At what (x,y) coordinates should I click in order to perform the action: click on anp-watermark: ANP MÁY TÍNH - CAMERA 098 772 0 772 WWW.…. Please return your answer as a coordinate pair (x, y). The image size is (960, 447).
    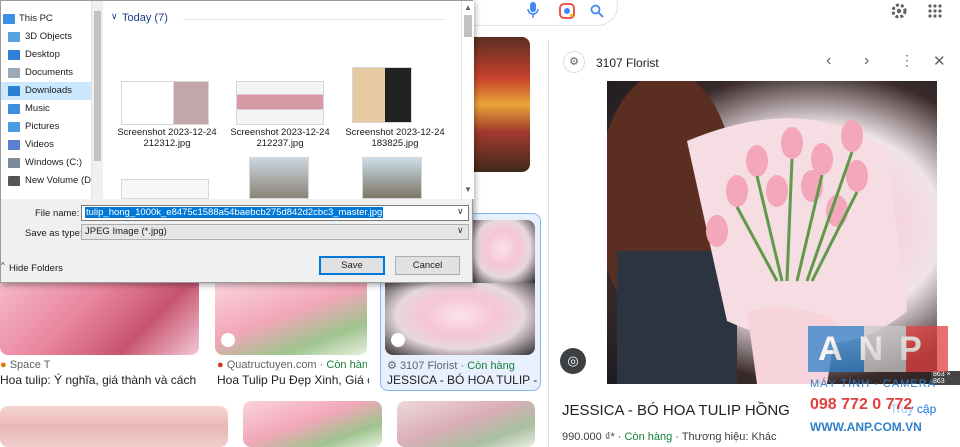
    Looking at the image, I should click on (884, 386).